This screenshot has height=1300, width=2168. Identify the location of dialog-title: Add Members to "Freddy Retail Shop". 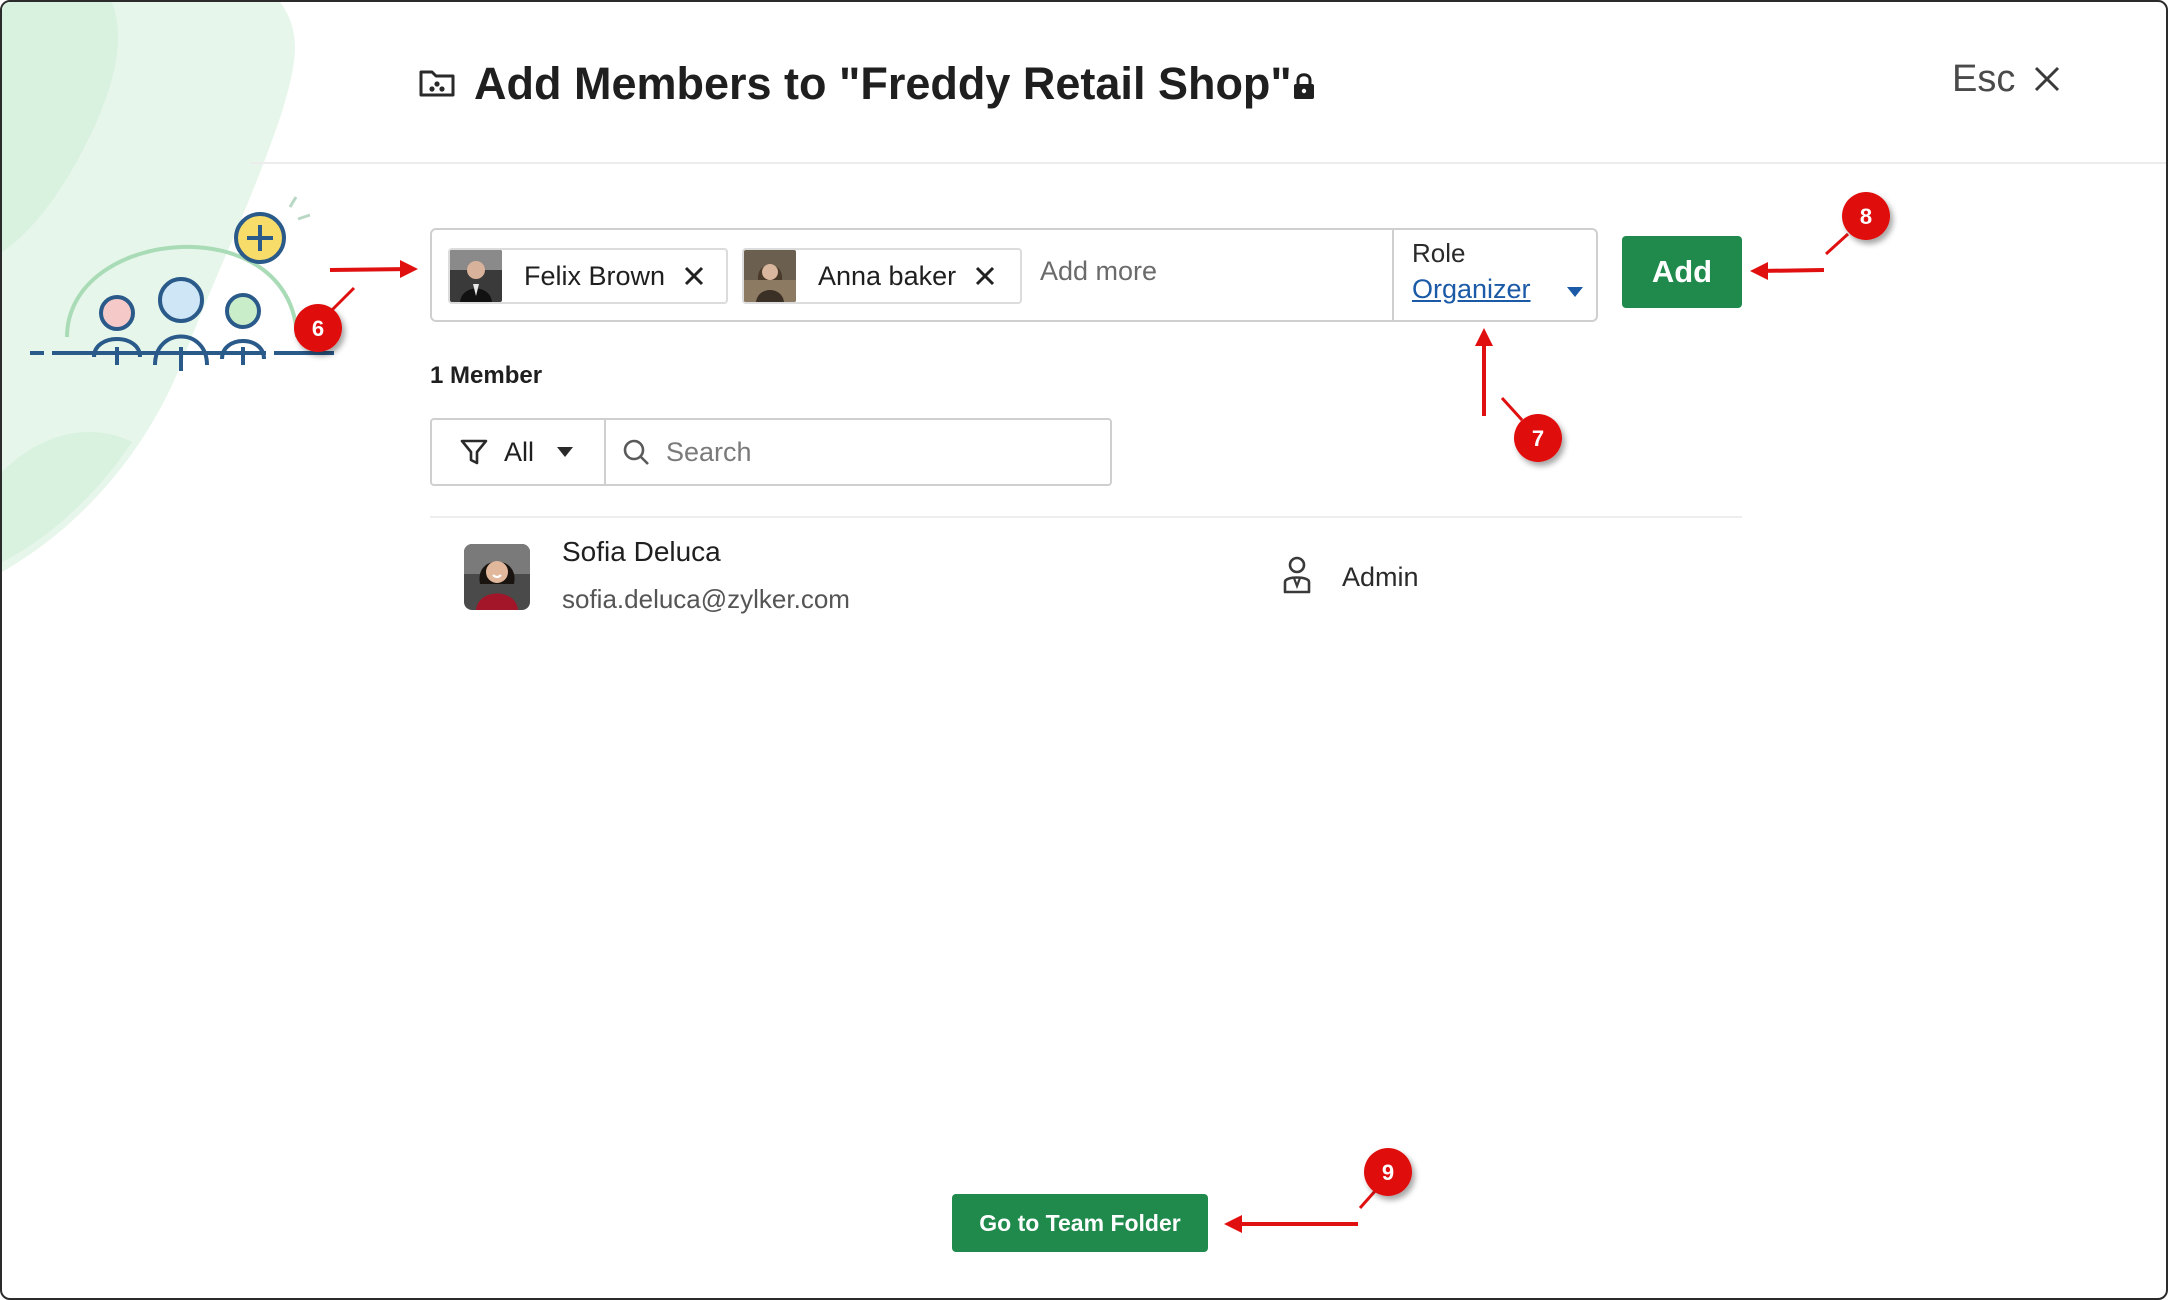
(883, 83).